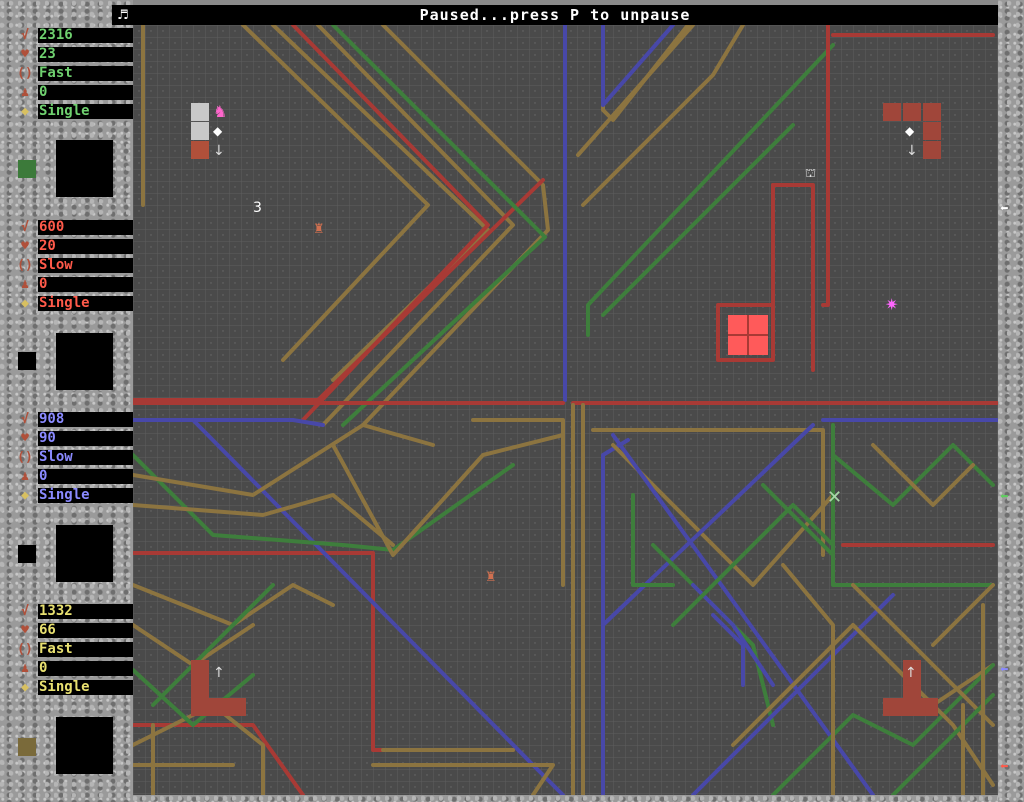 The height and width of the screenshot is (802, 1024). I want to click on right-stone-strip, so click(1011, 401).